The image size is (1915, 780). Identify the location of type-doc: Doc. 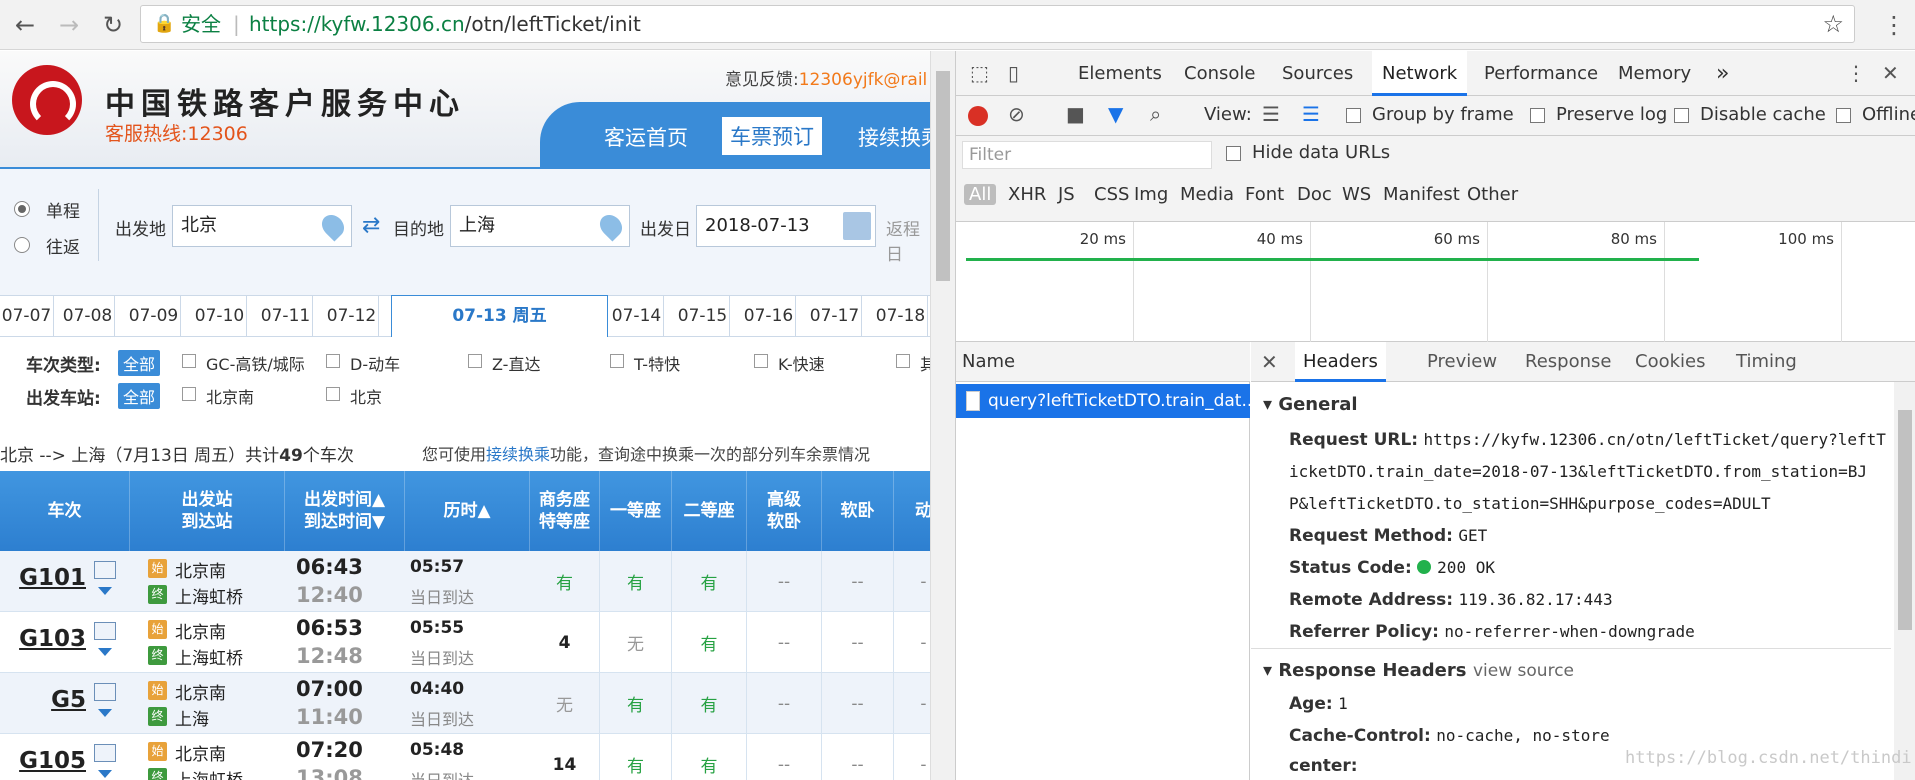
(1314, 194).